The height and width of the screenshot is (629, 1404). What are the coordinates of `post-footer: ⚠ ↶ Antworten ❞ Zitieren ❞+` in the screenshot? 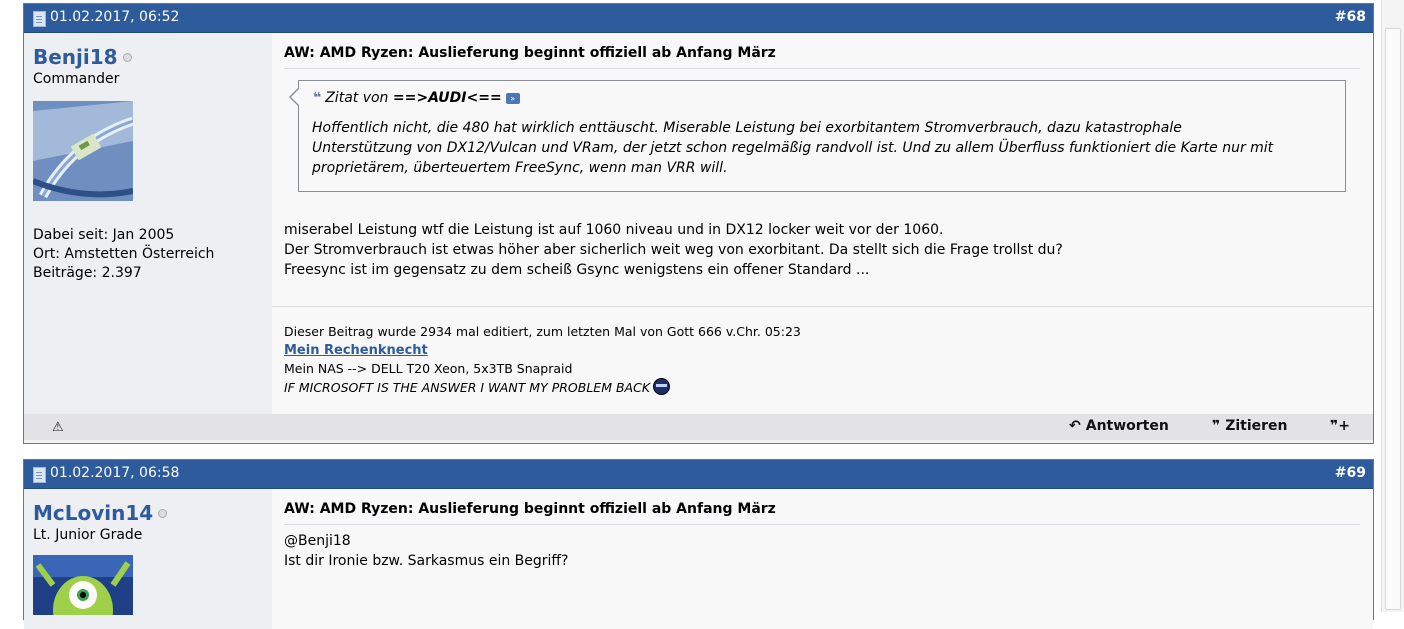 It's located at (698, 427).